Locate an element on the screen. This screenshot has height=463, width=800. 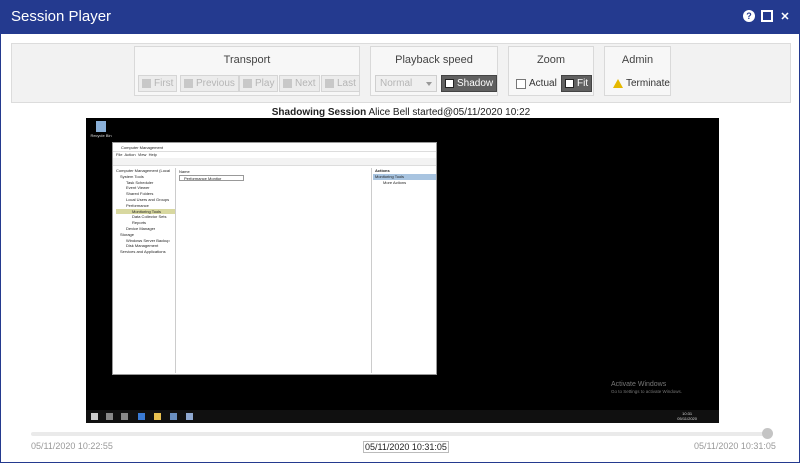
mmc-content-item: Performance Monitor is located at coordinates (211, 178).